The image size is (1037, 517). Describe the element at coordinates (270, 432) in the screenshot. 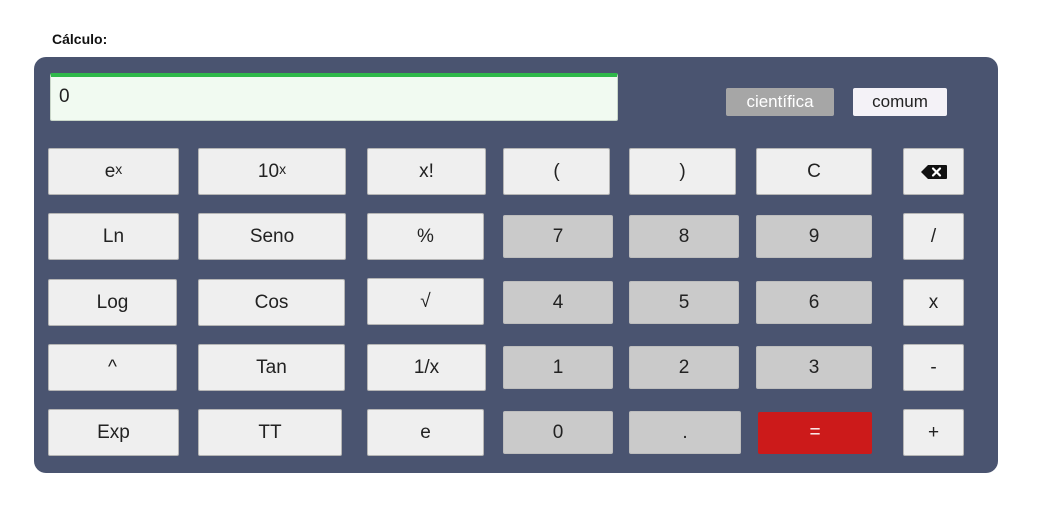

I see `pi-button: TT` at that location.